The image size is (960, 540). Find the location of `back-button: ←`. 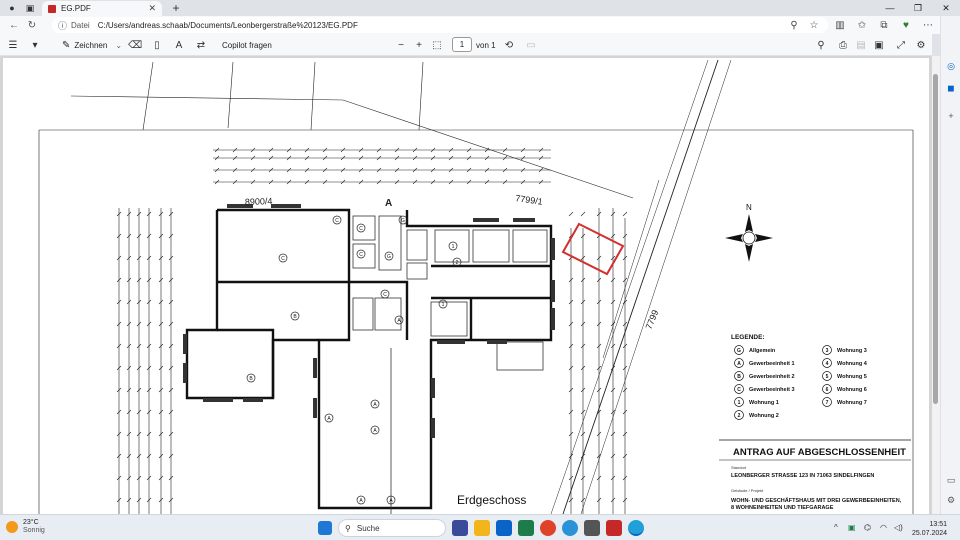

back-button: ← is located at coordinates (14, 25).